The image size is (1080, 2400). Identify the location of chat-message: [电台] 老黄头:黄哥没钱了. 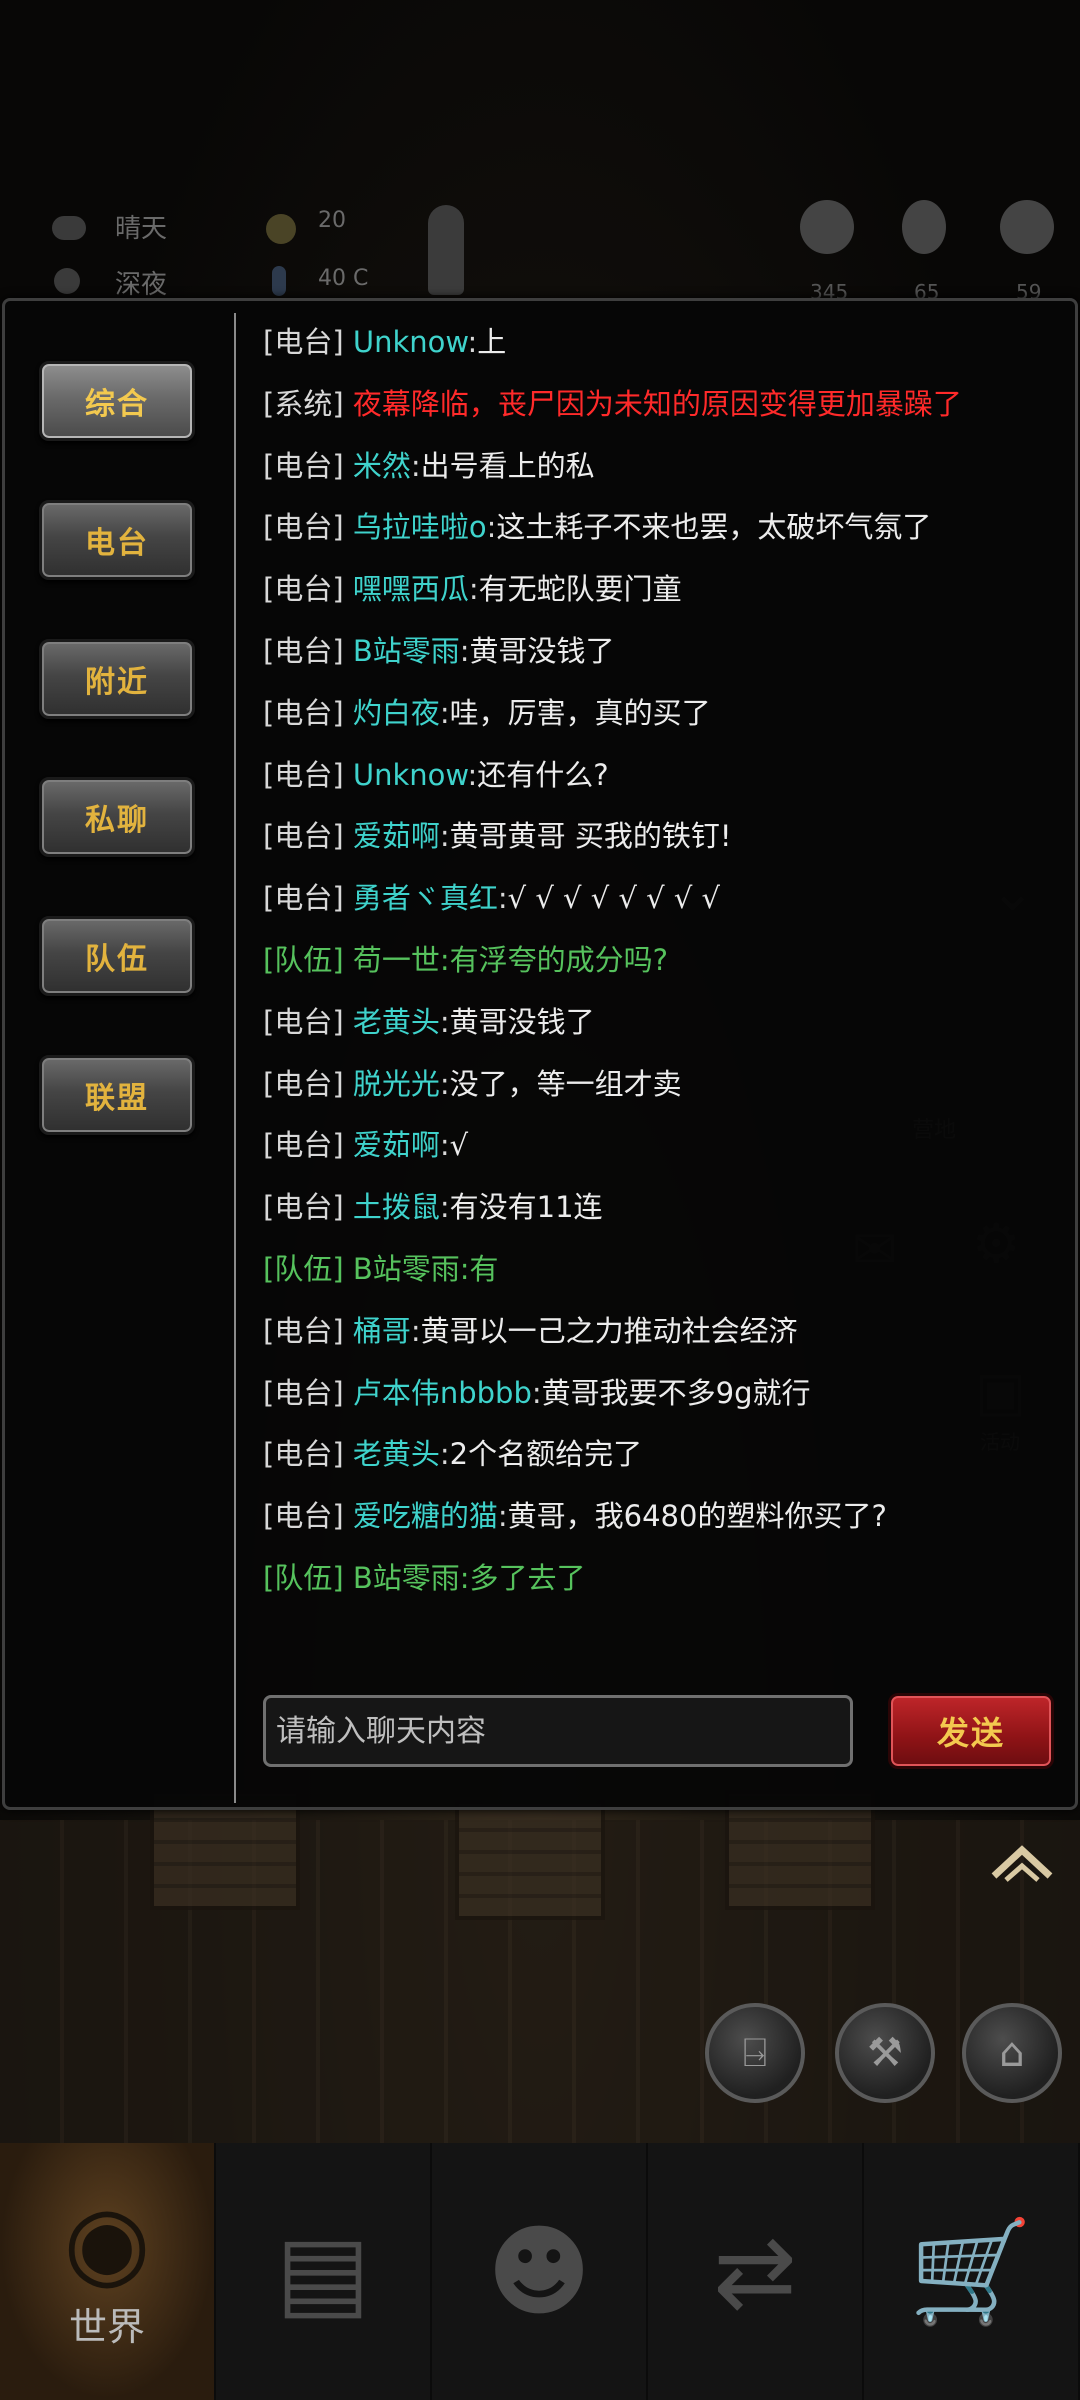
(663, 1022).